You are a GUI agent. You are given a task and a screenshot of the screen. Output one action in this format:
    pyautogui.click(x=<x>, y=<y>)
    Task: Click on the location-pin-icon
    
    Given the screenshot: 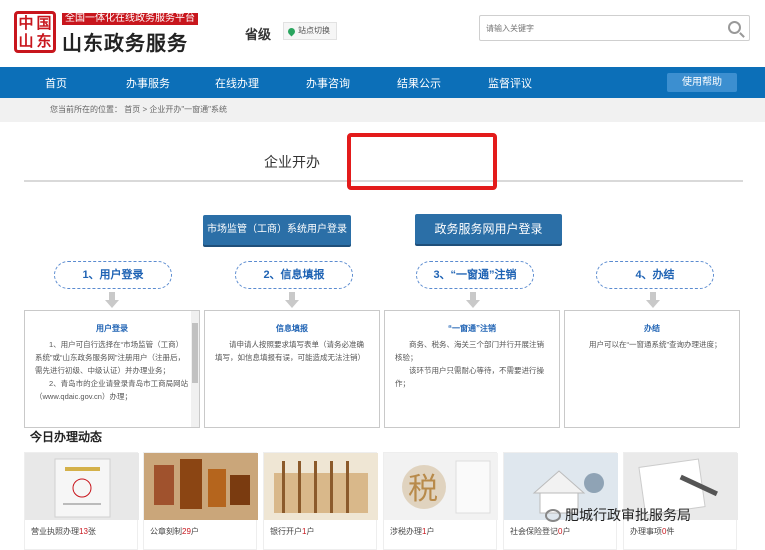 What is the action you would take?
    pyautogui.click(x=291, y=31)
    